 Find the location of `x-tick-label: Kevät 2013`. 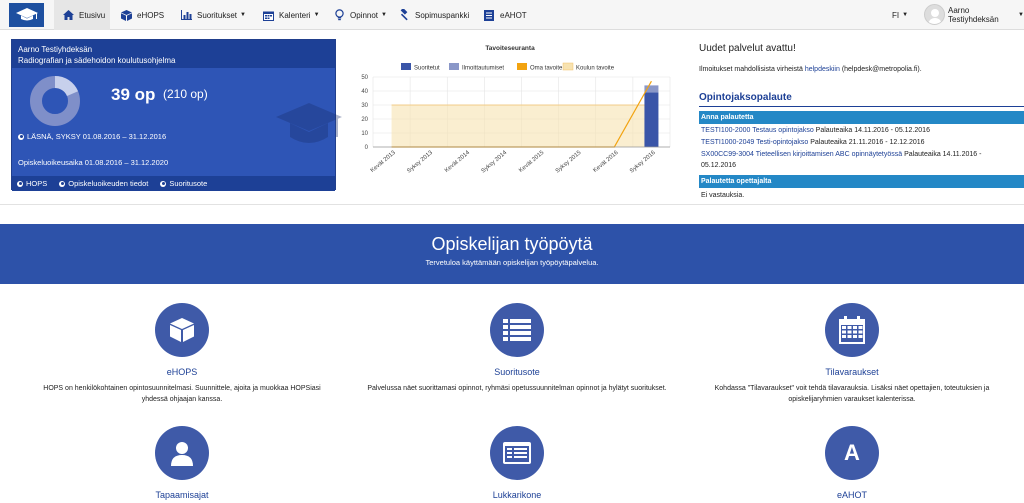

x-tick-label: Kevät 2013 is located at coordinates (384, 162).